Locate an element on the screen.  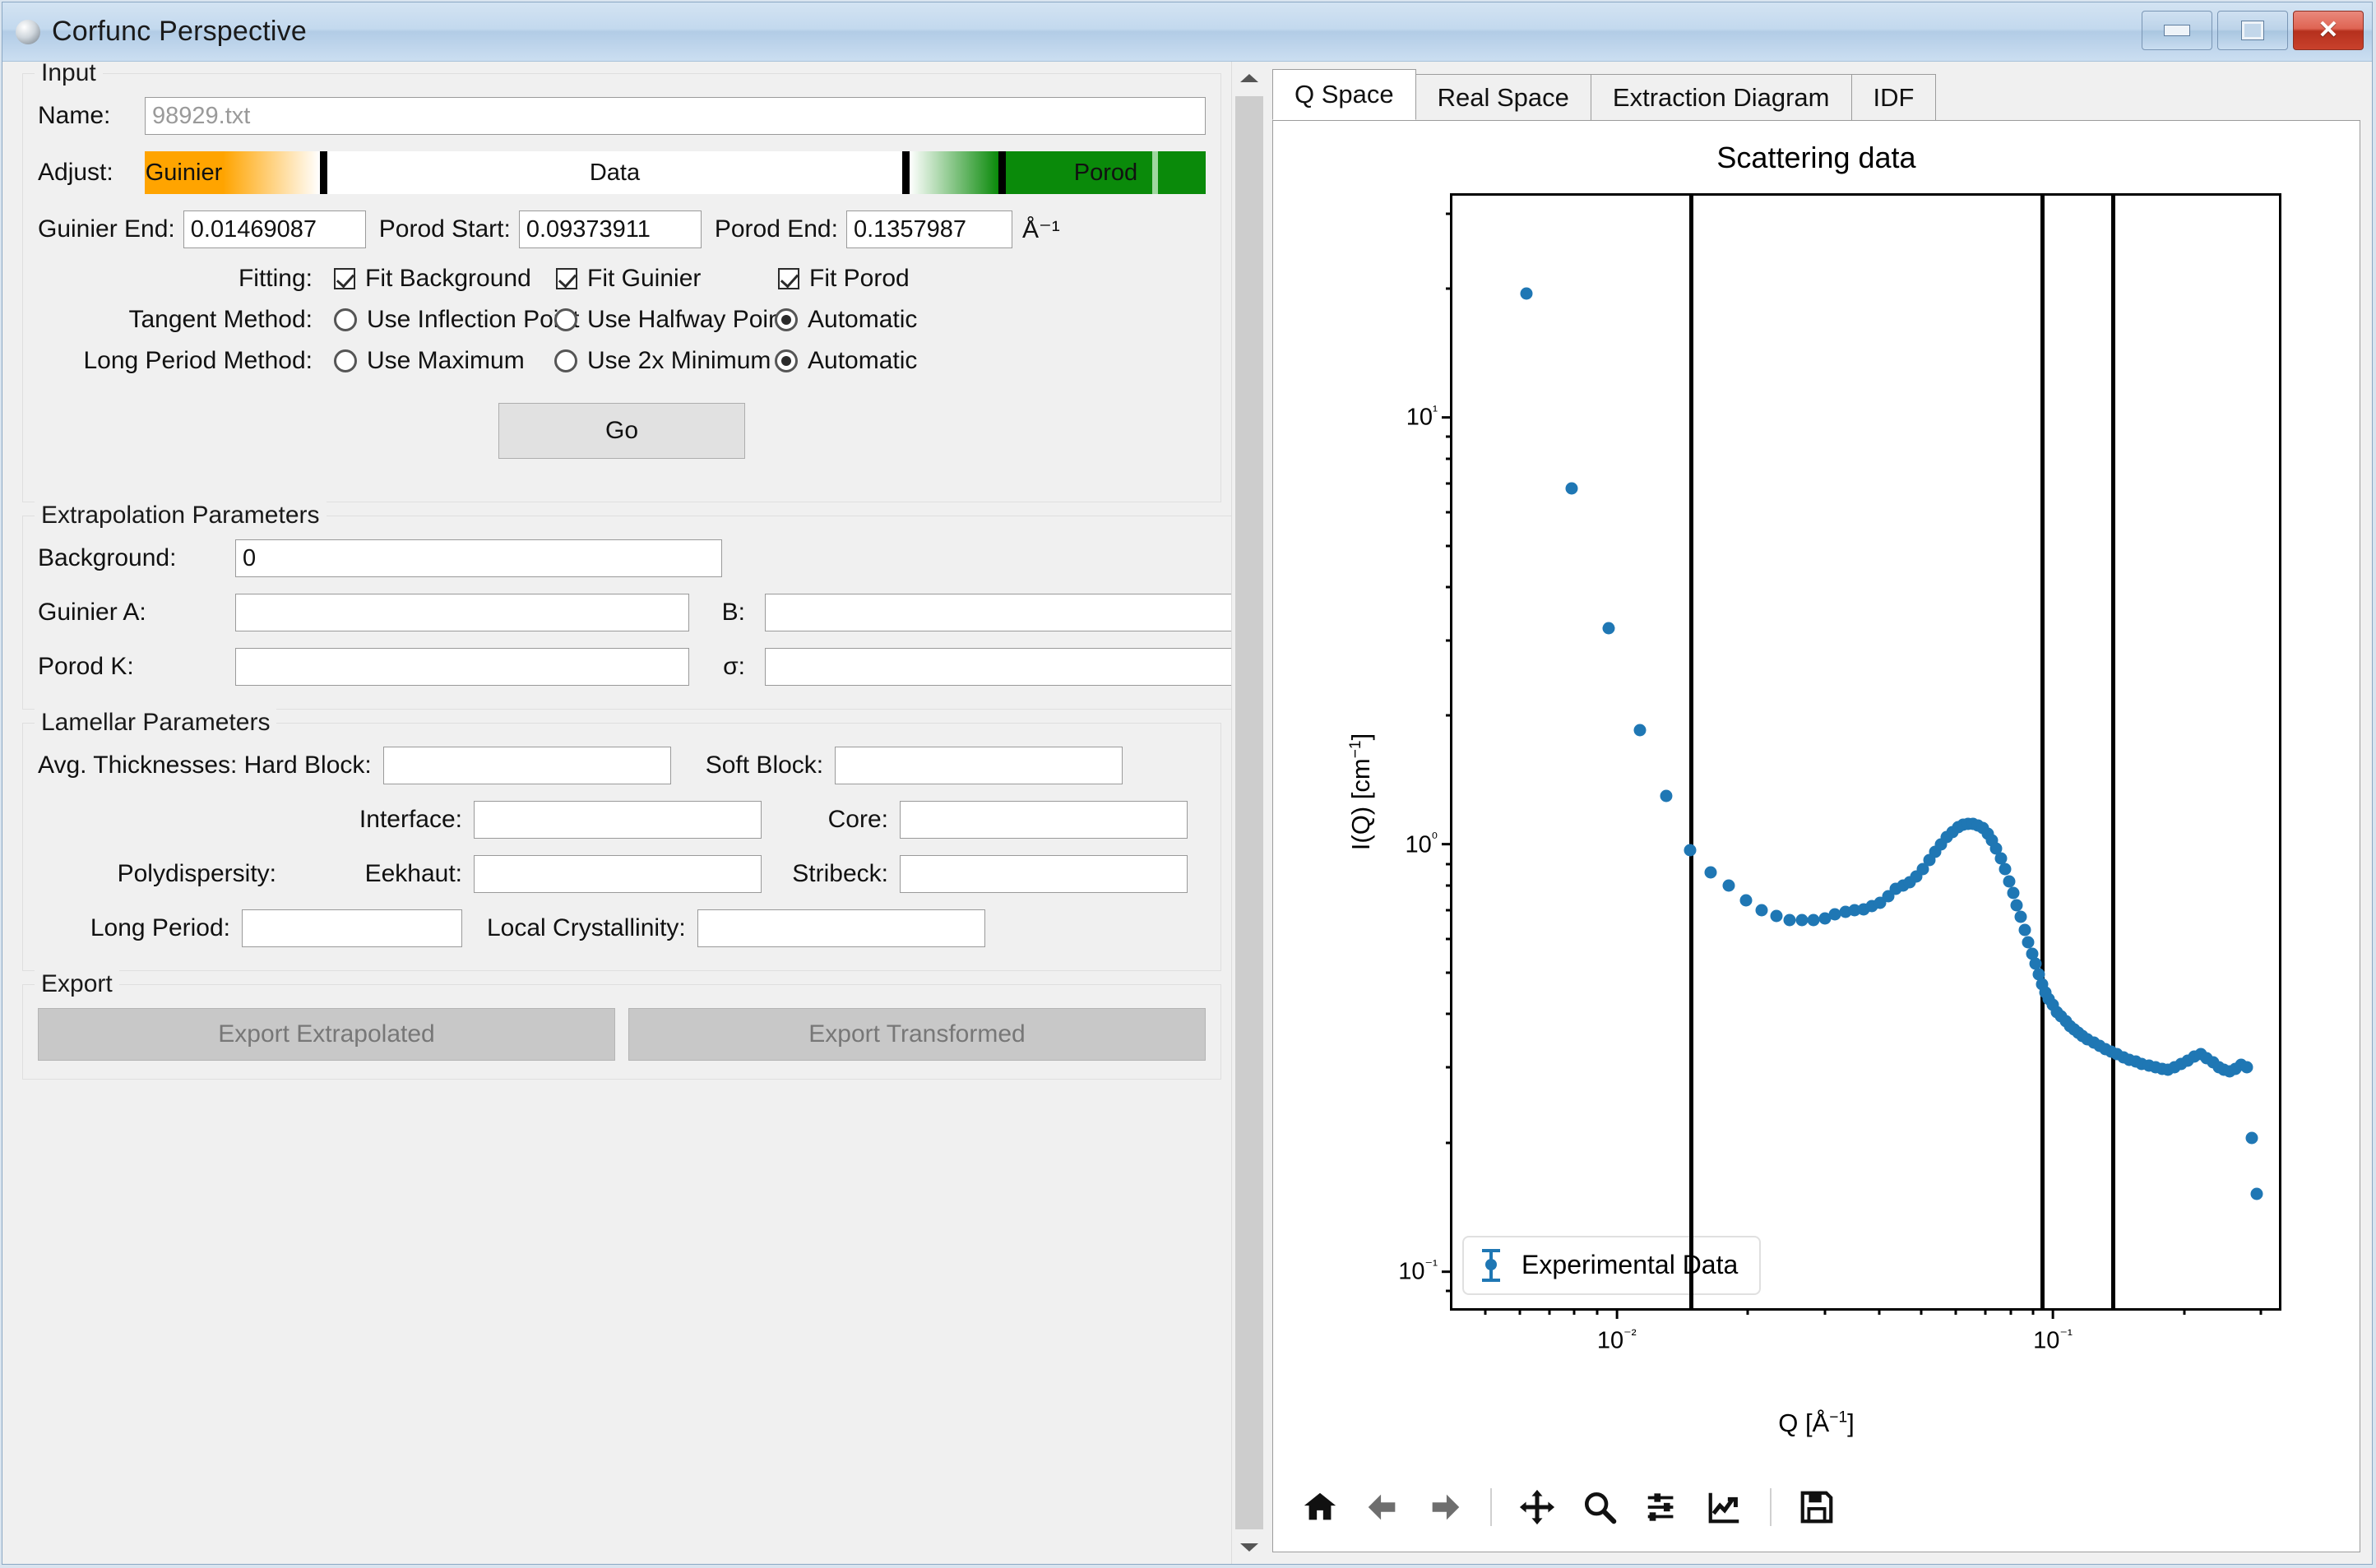
x-tick-label: 10⁻¹ is located at coordinates (2053, 1331).